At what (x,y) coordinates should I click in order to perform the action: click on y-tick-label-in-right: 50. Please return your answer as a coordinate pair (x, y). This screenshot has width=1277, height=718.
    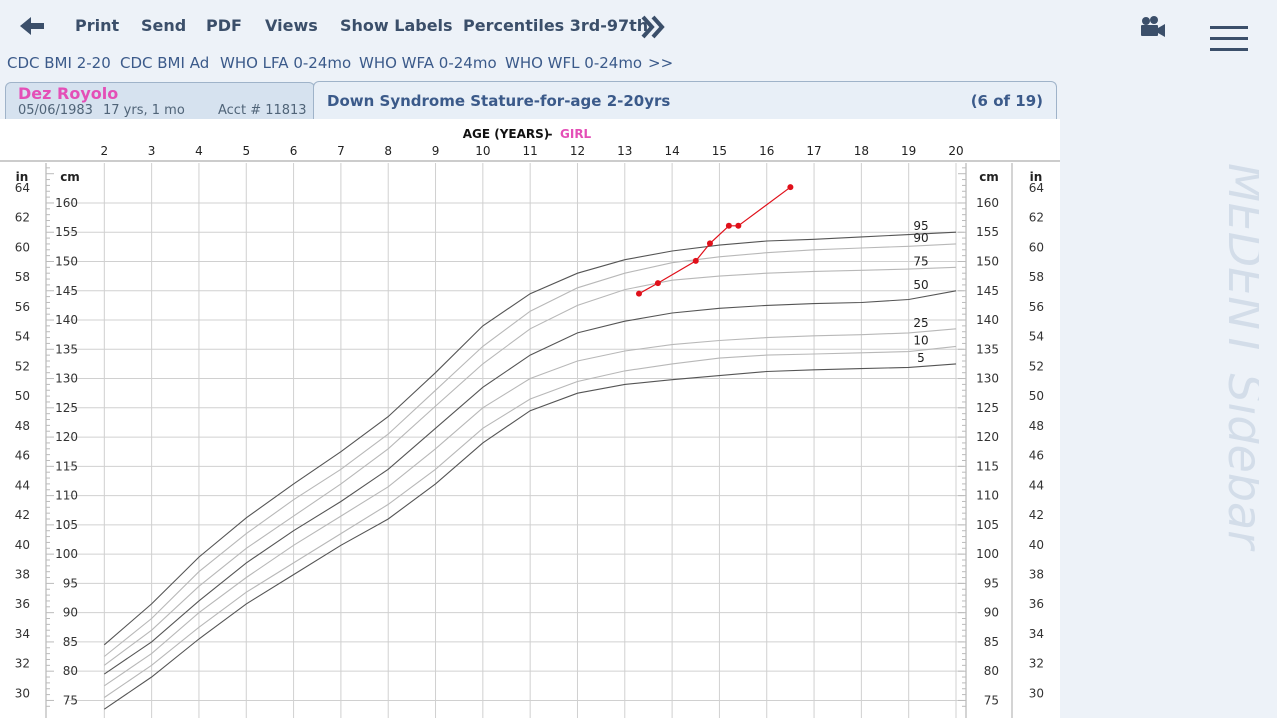
    Looking at the image, I should click on (1036, 396).